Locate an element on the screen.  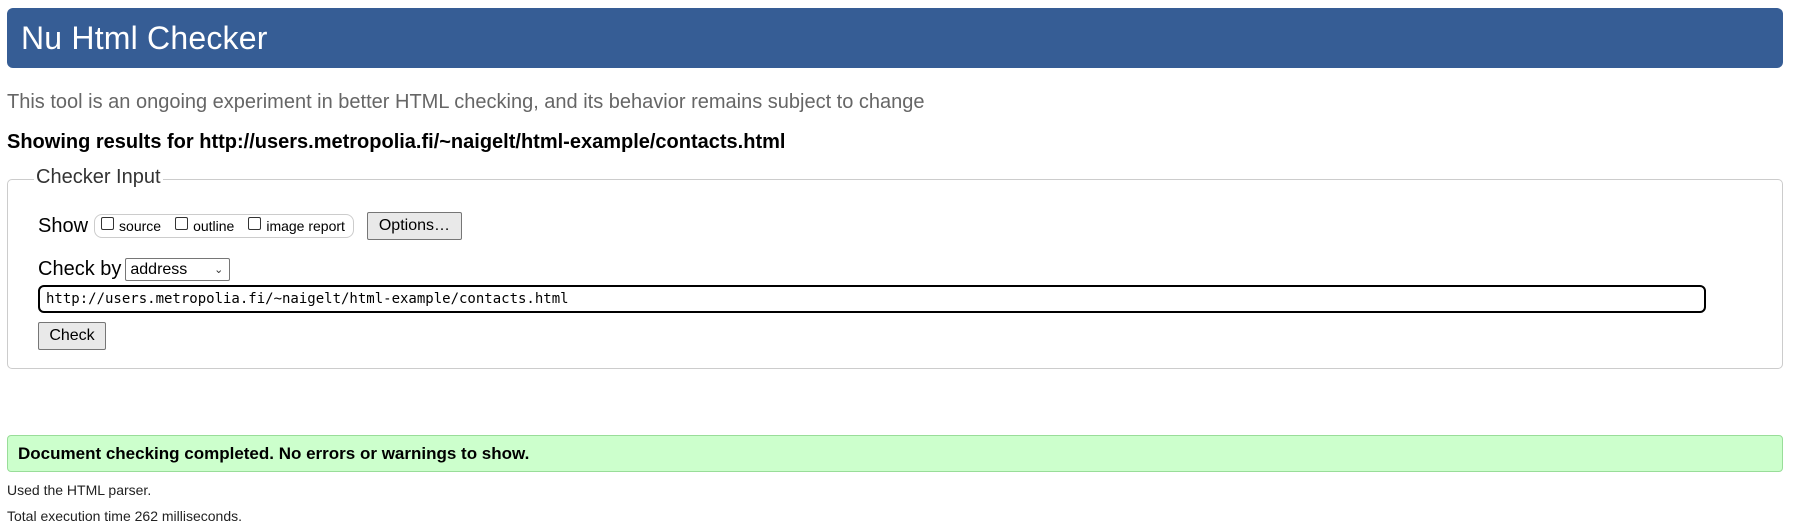
check-by-select: address ⌄ is located at coordinates (178, 269).